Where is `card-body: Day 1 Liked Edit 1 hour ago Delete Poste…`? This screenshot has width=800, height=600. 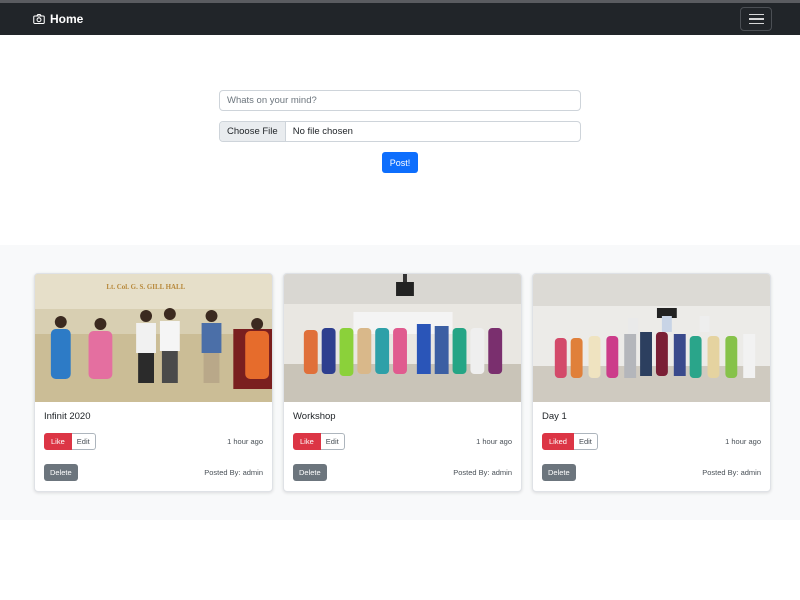
card-body: Day 1 Liked Edit 1 hour ago Delete Poste… is located at coordinates (651, 441).